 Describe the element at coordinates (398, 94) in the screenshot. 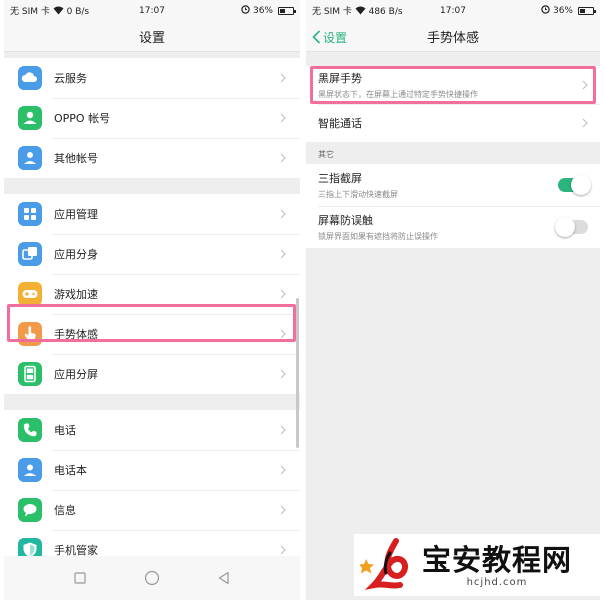

I see `item-subtitle: 黑屏状态下，在屏幕上通过特定手势快捷操作` at that location.